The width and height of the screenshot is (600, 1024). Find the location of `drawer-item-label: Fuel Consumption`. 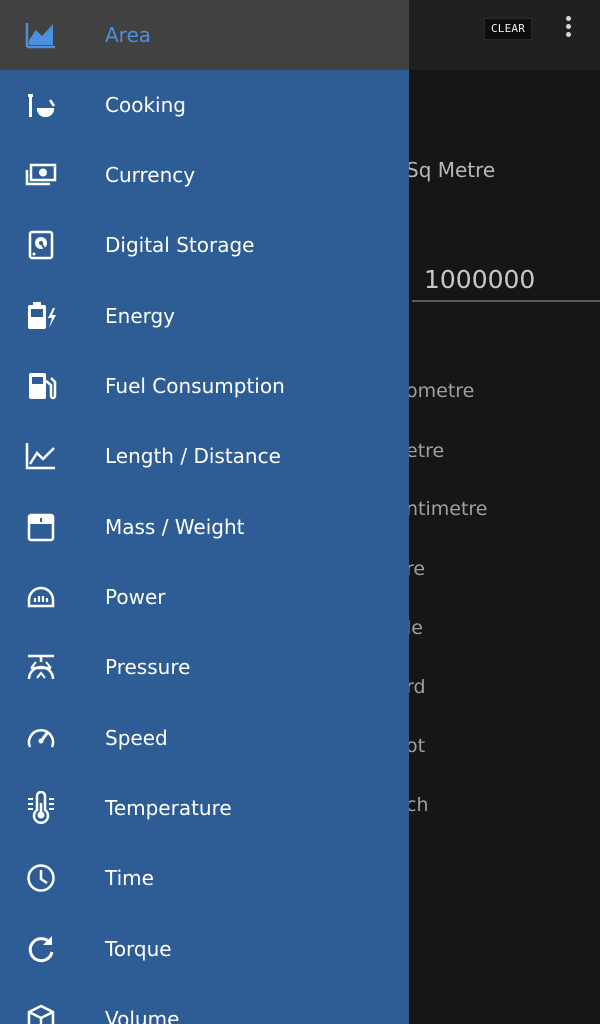

drawer-item-label: Fuel Consumption is located at coordinates (195, 386).